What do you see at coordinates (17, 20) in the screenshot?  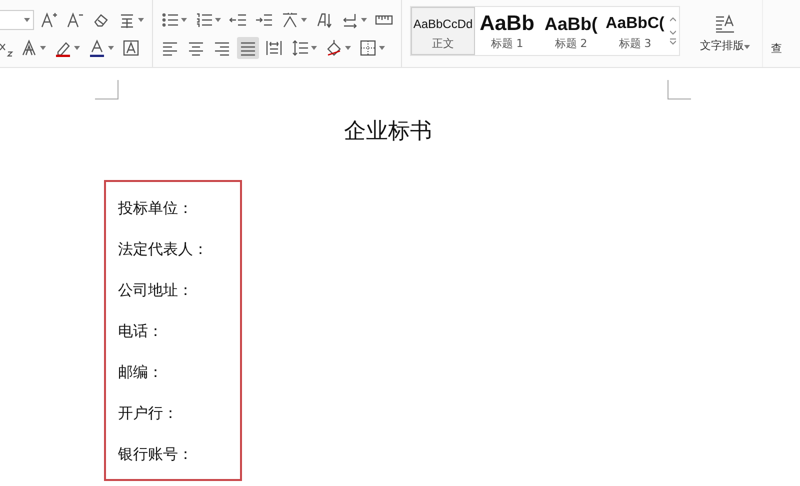 I see `font-size-field` at bounding box center [17, 20].